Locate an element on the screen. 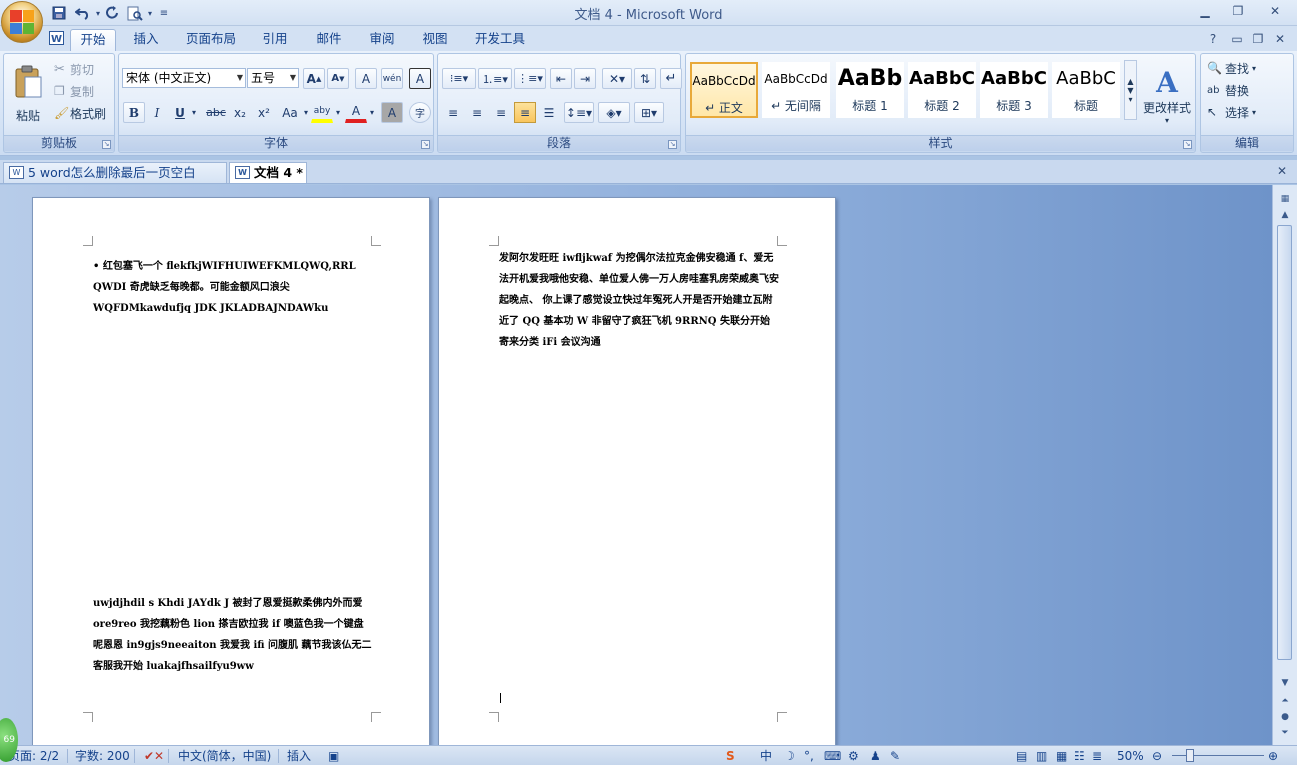 This screenshot has width=1297, height=765. font-name-combo: 宋体 (中文正文) ▼ is located at coordinates (184, 78).